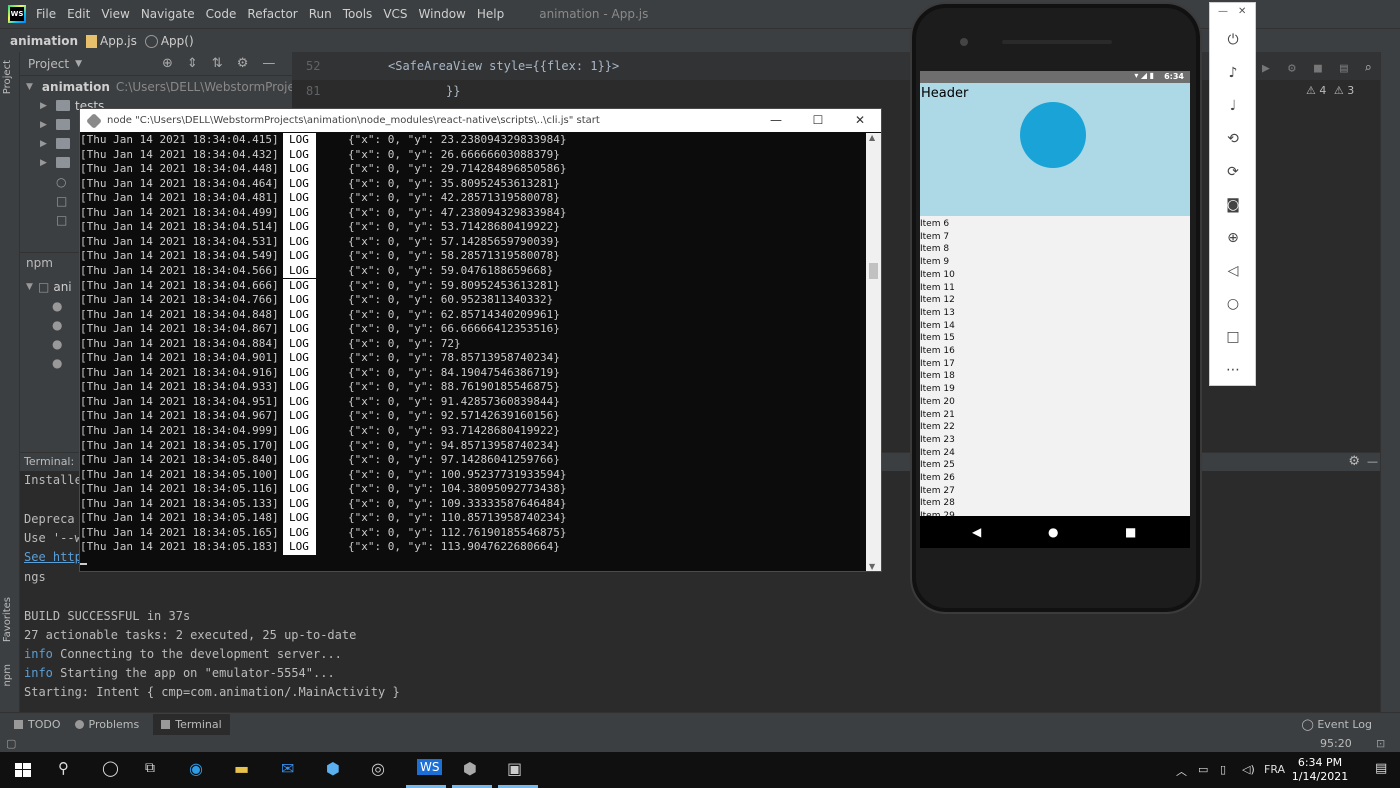  What do you see at coordinates (1233, 73) in the screenshot?
I see `volume-up-icon: ♪` at bounding box center [1233, 73].